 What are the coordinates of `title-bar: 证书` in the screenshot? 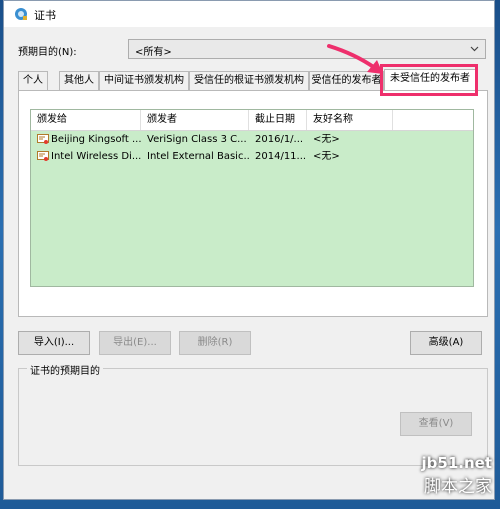 It's located at (249, 14).